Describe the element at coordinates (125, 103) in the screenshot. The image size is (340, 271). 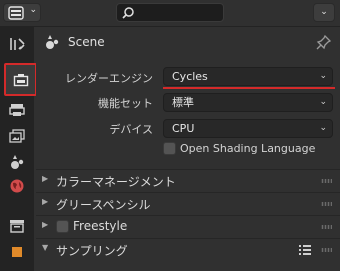
I see `feature-set-label: 機能セット` at that location.